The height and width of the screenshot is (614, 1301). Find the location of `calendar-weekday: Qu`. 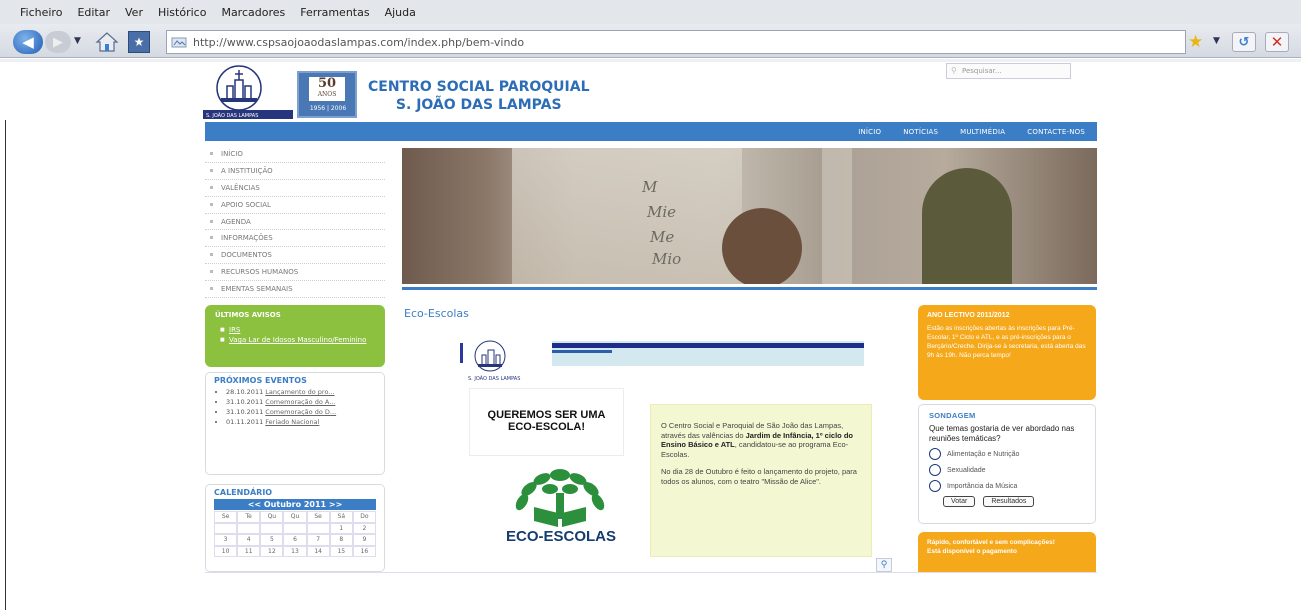

calendar-weekday: Qu is located at coordinates (272, 517).